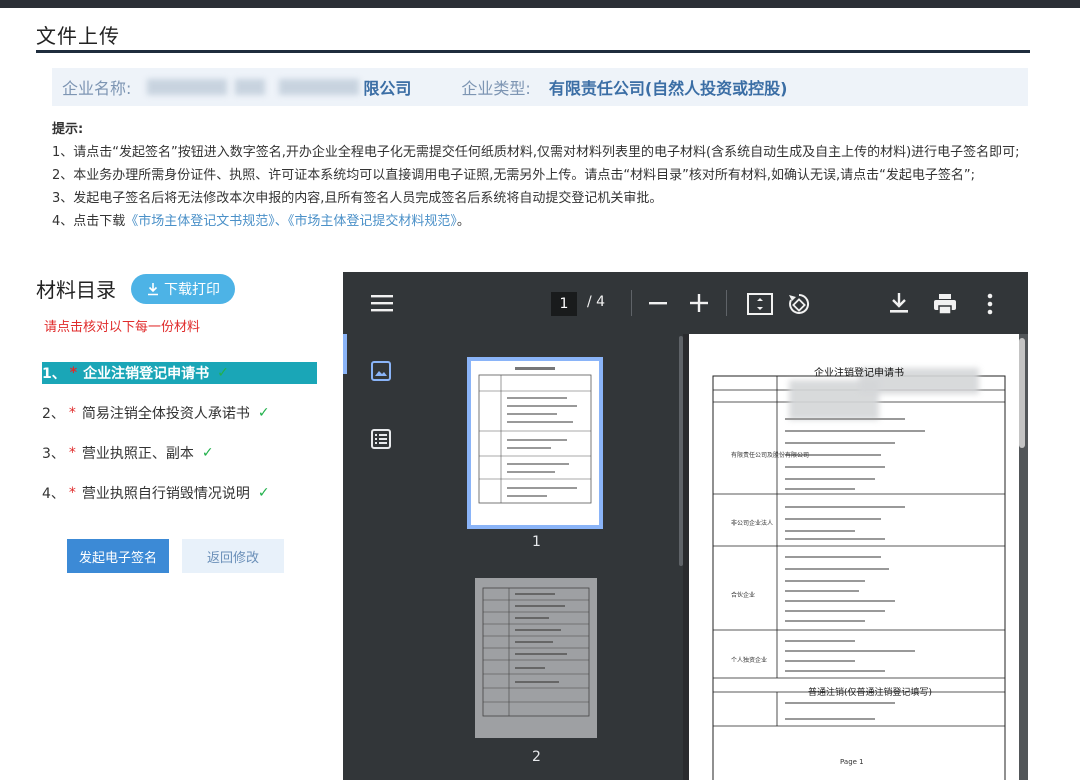  I want to click on material-number: 3、, so click(53, 454).